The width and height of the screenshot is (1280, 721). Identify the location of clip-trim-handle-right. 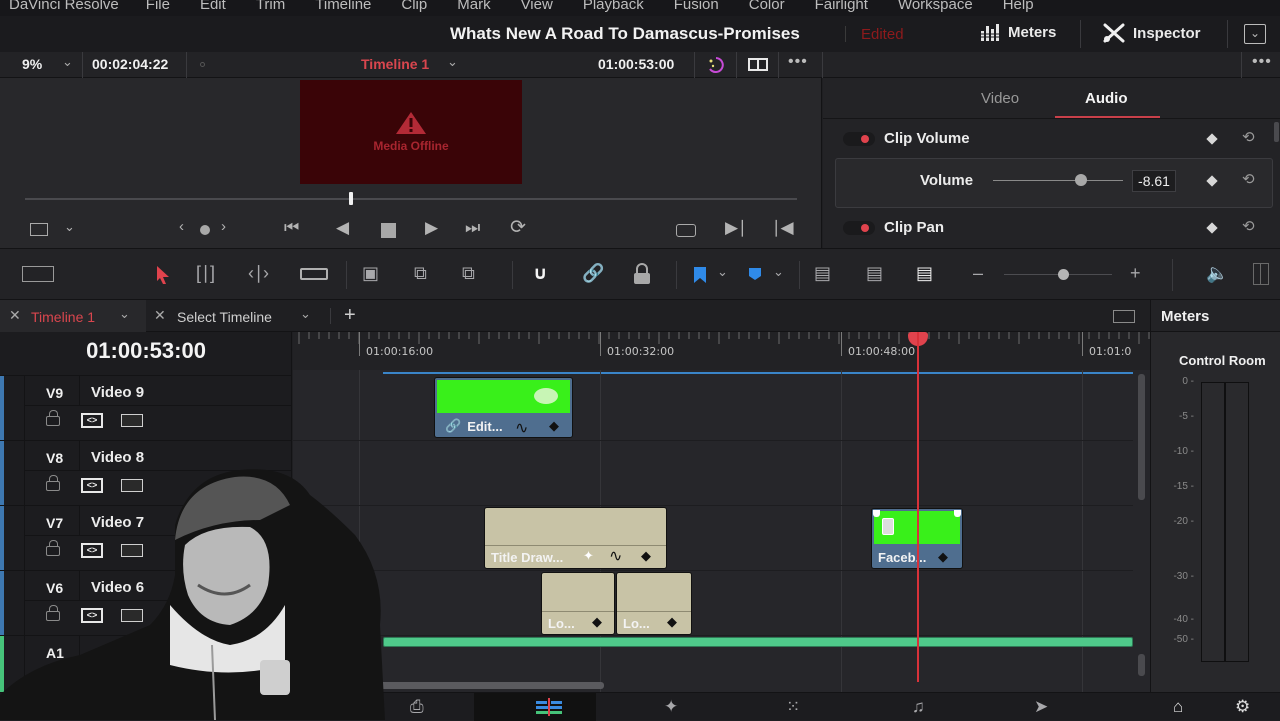
(957, 513).